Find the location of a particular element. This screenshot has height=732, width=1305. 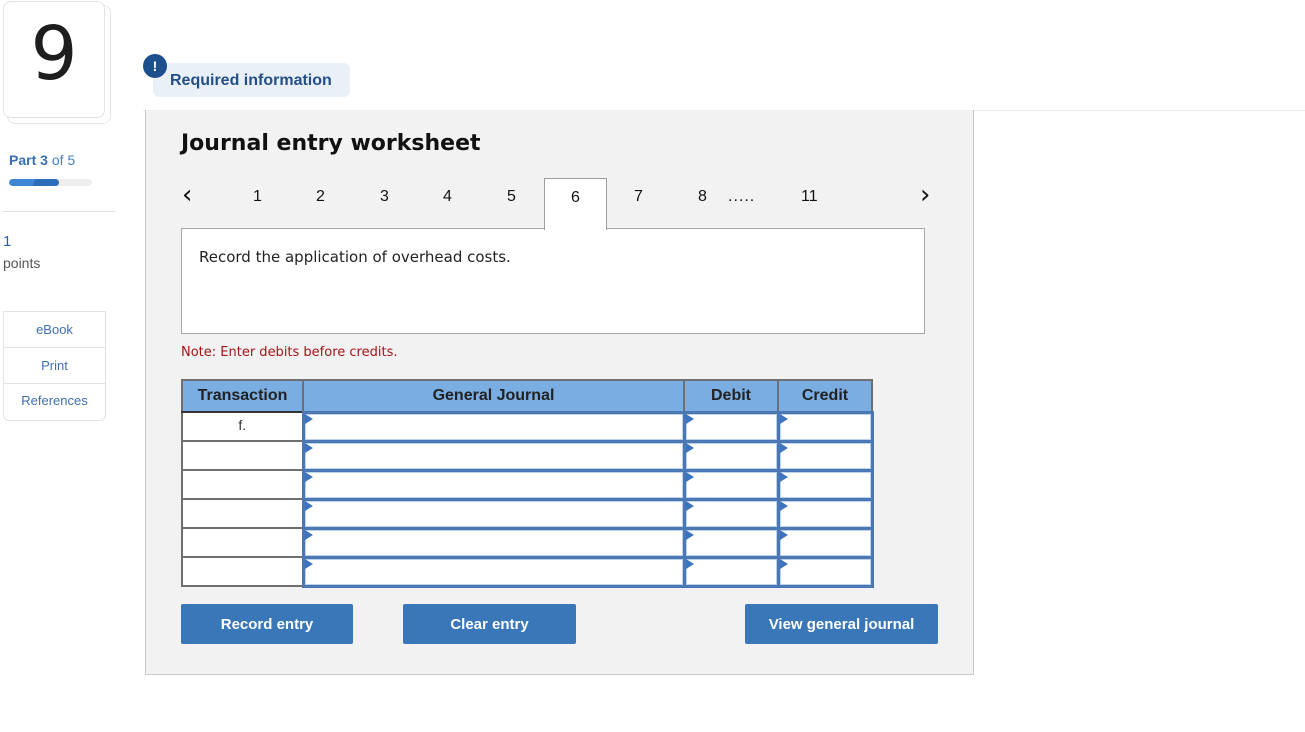

question-number-card: 9 is located at coordinates (54, 59).